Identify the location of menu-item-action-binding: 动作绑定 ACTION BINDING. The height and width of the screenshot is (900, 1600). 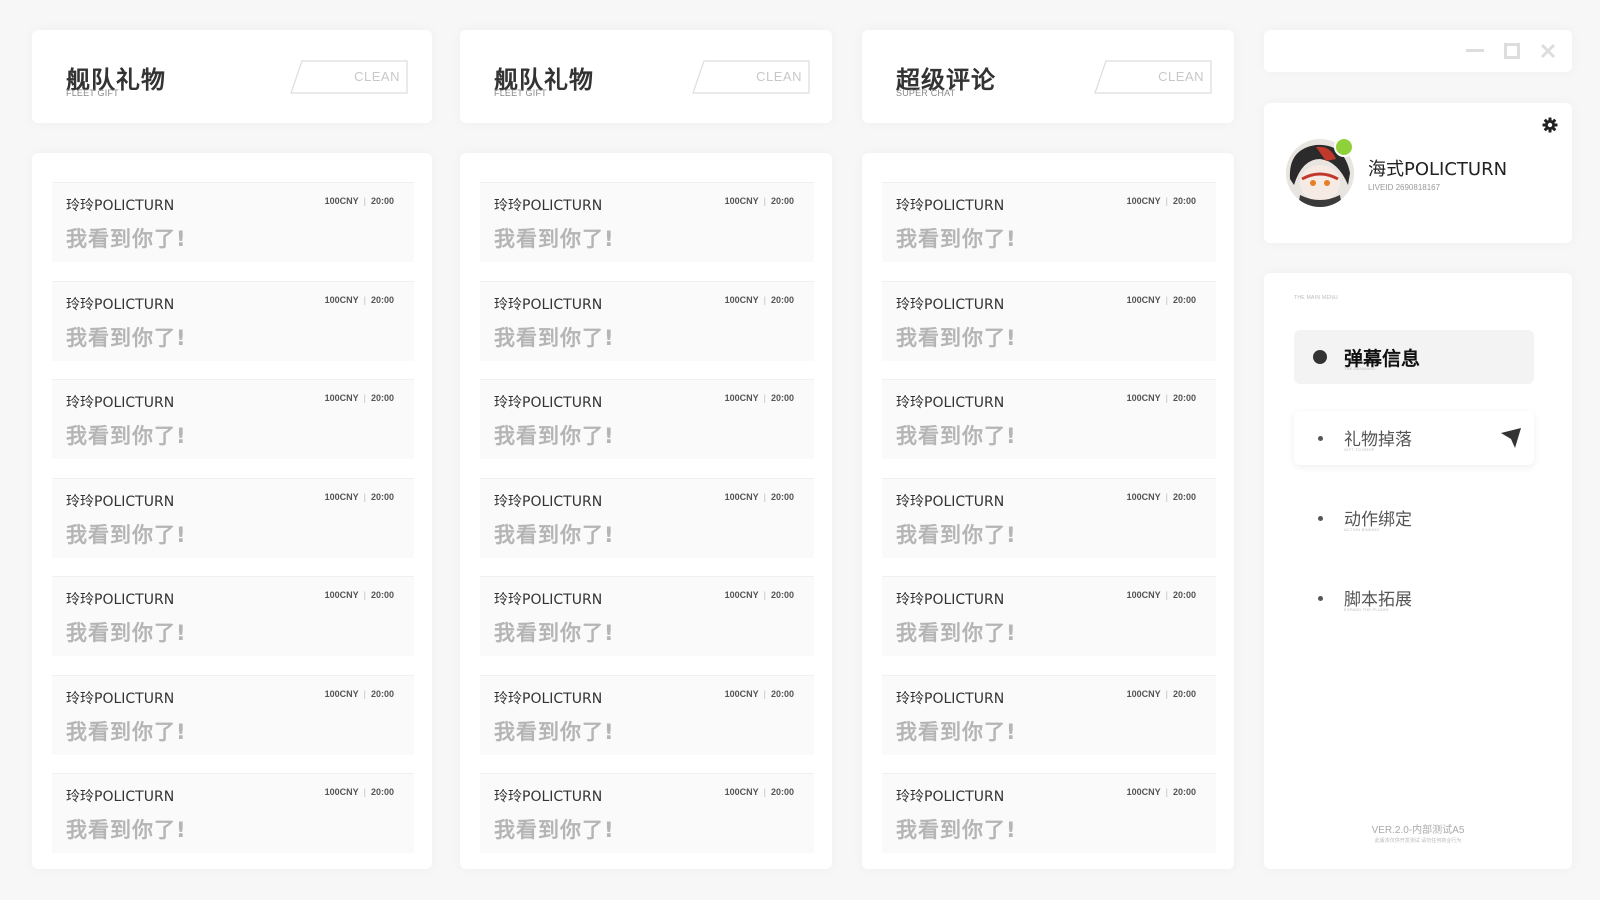
(1414, 518).